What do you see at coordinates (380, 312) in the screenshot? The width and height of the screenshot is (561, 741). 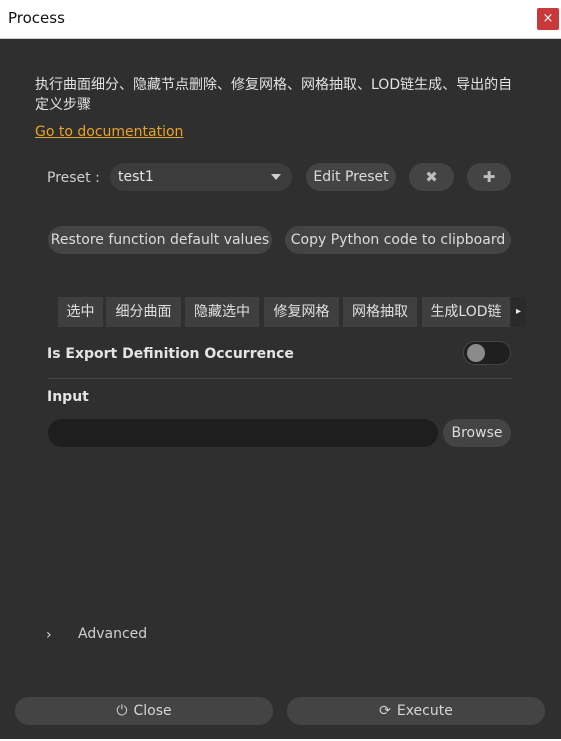 I see `step-tab: 网格抽取` at bounding box center [380, 312].